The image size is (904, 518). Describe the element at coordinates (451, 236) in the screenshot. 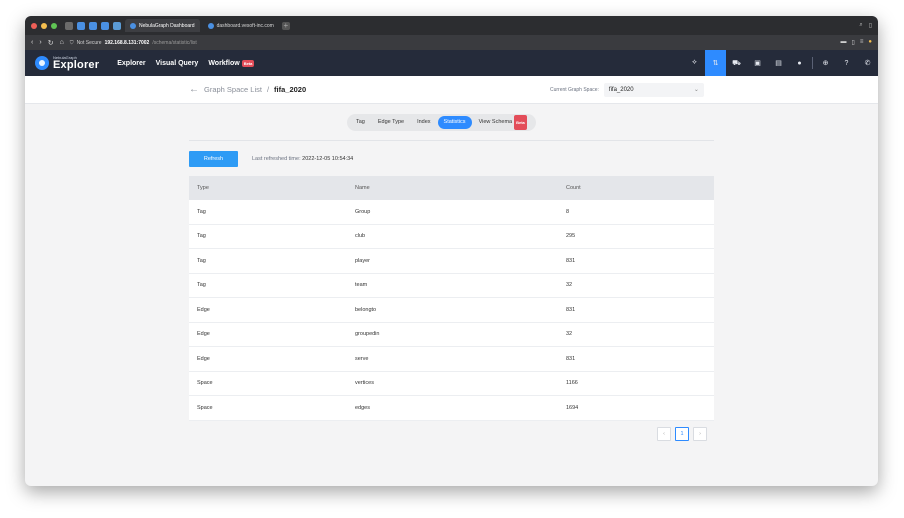

I see `table-row: Tag club 295` at that location.